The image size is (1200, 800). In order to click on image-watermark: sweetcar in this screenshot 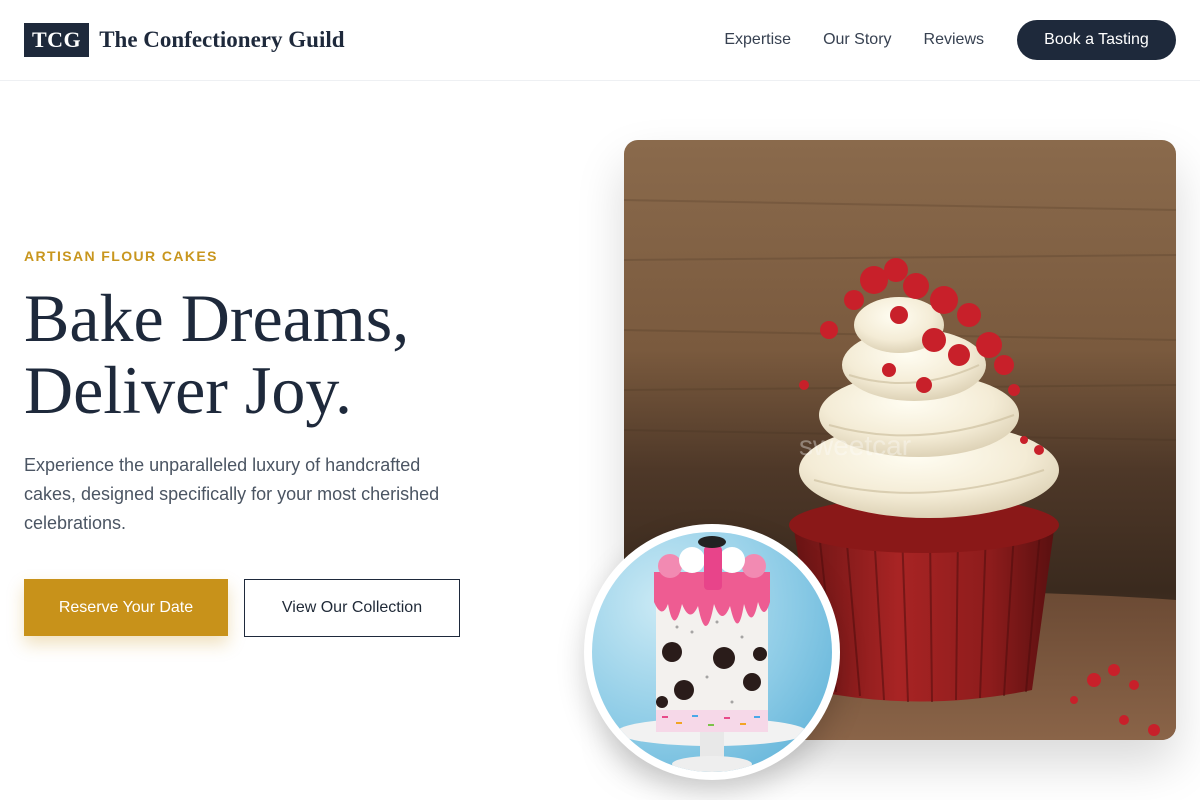, I will do `click(855, 445)`.